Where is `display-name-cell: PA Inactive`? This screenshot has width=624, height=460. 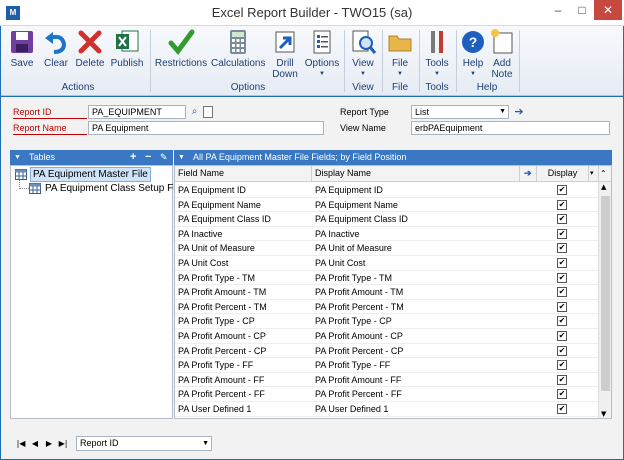 display-name-cell: PA Inactive is located at coordinates (337, 234).